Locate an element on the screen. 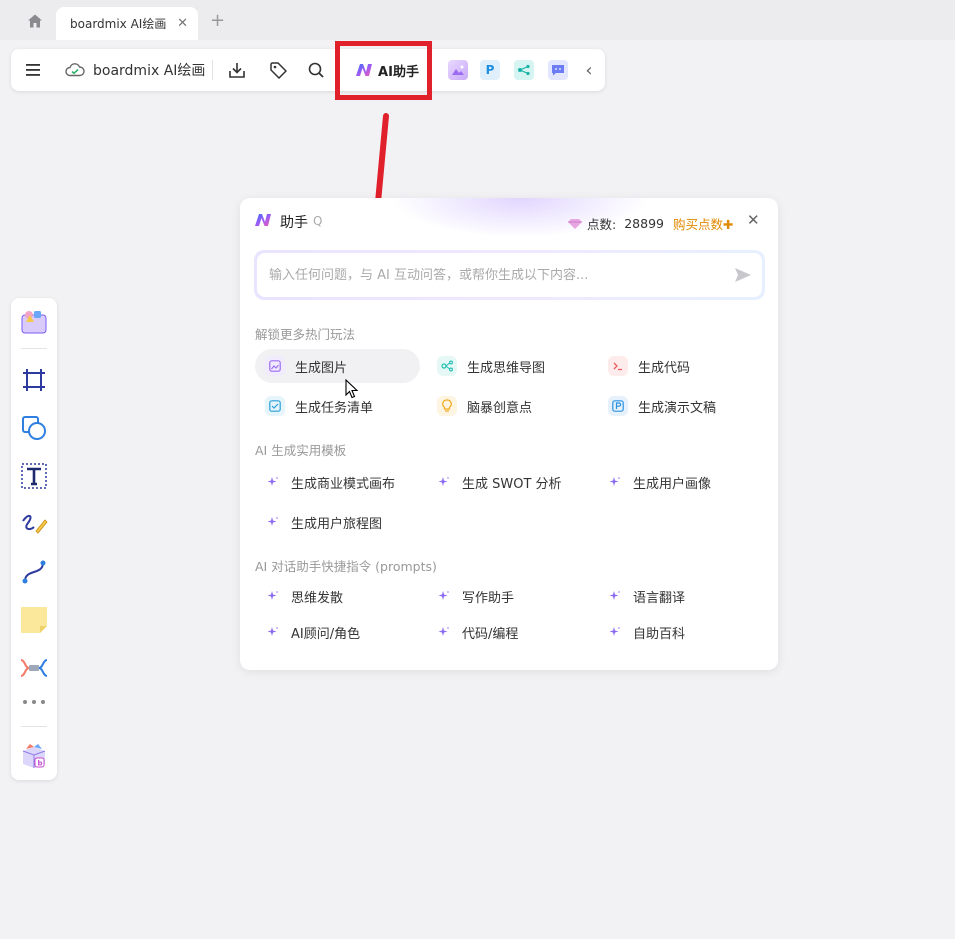 The height and width of the screenshot is (939, 955). shape-icon is located at coordinates (34, 428).